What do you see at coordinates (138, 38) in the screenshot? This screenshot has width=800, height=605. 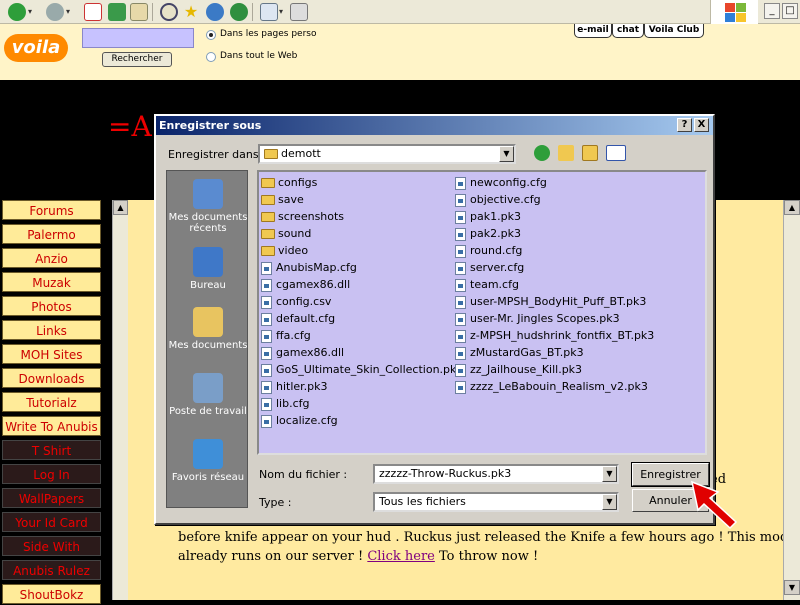 I see `voila-search-input` at bounding box center [138, 38].